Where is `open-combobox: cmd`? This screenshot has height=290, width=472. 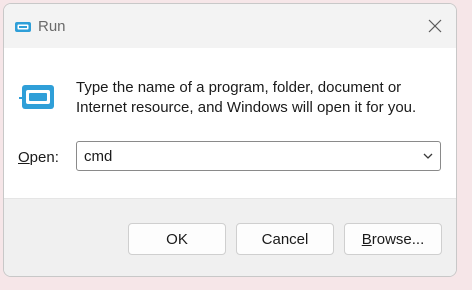
open-combobox: cmd is located at coordinates (258, 156).